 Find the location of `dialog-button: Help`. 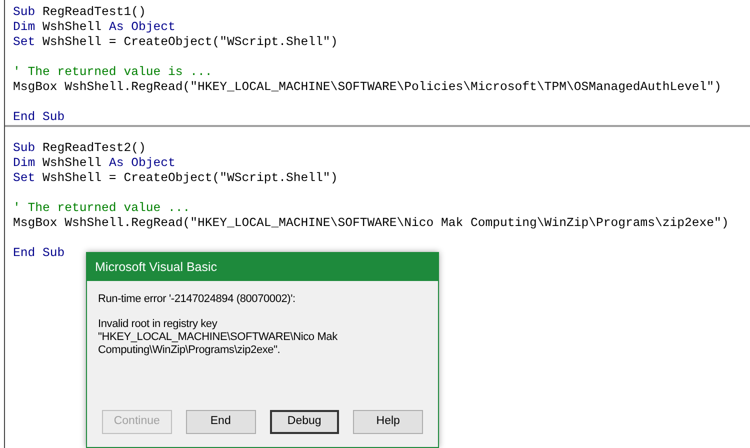

dialog-button: Help is located at coordinates (388, 422).